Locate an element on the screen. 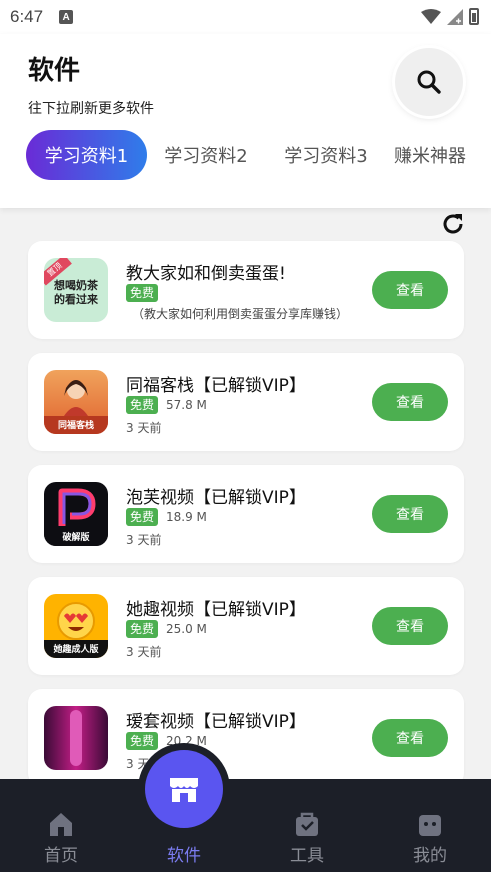 Image resolution: width=491 pixels, height=872 pixels. app-size: 57.8 M is located at coordinates (186, 405).